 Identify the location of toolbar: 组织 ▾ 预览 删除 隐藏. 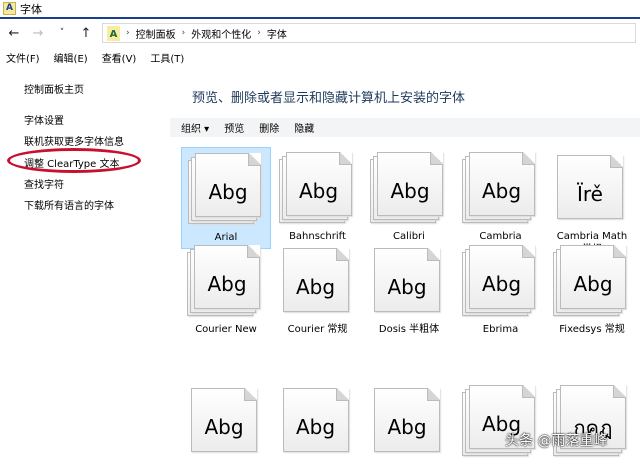
(405, 127).